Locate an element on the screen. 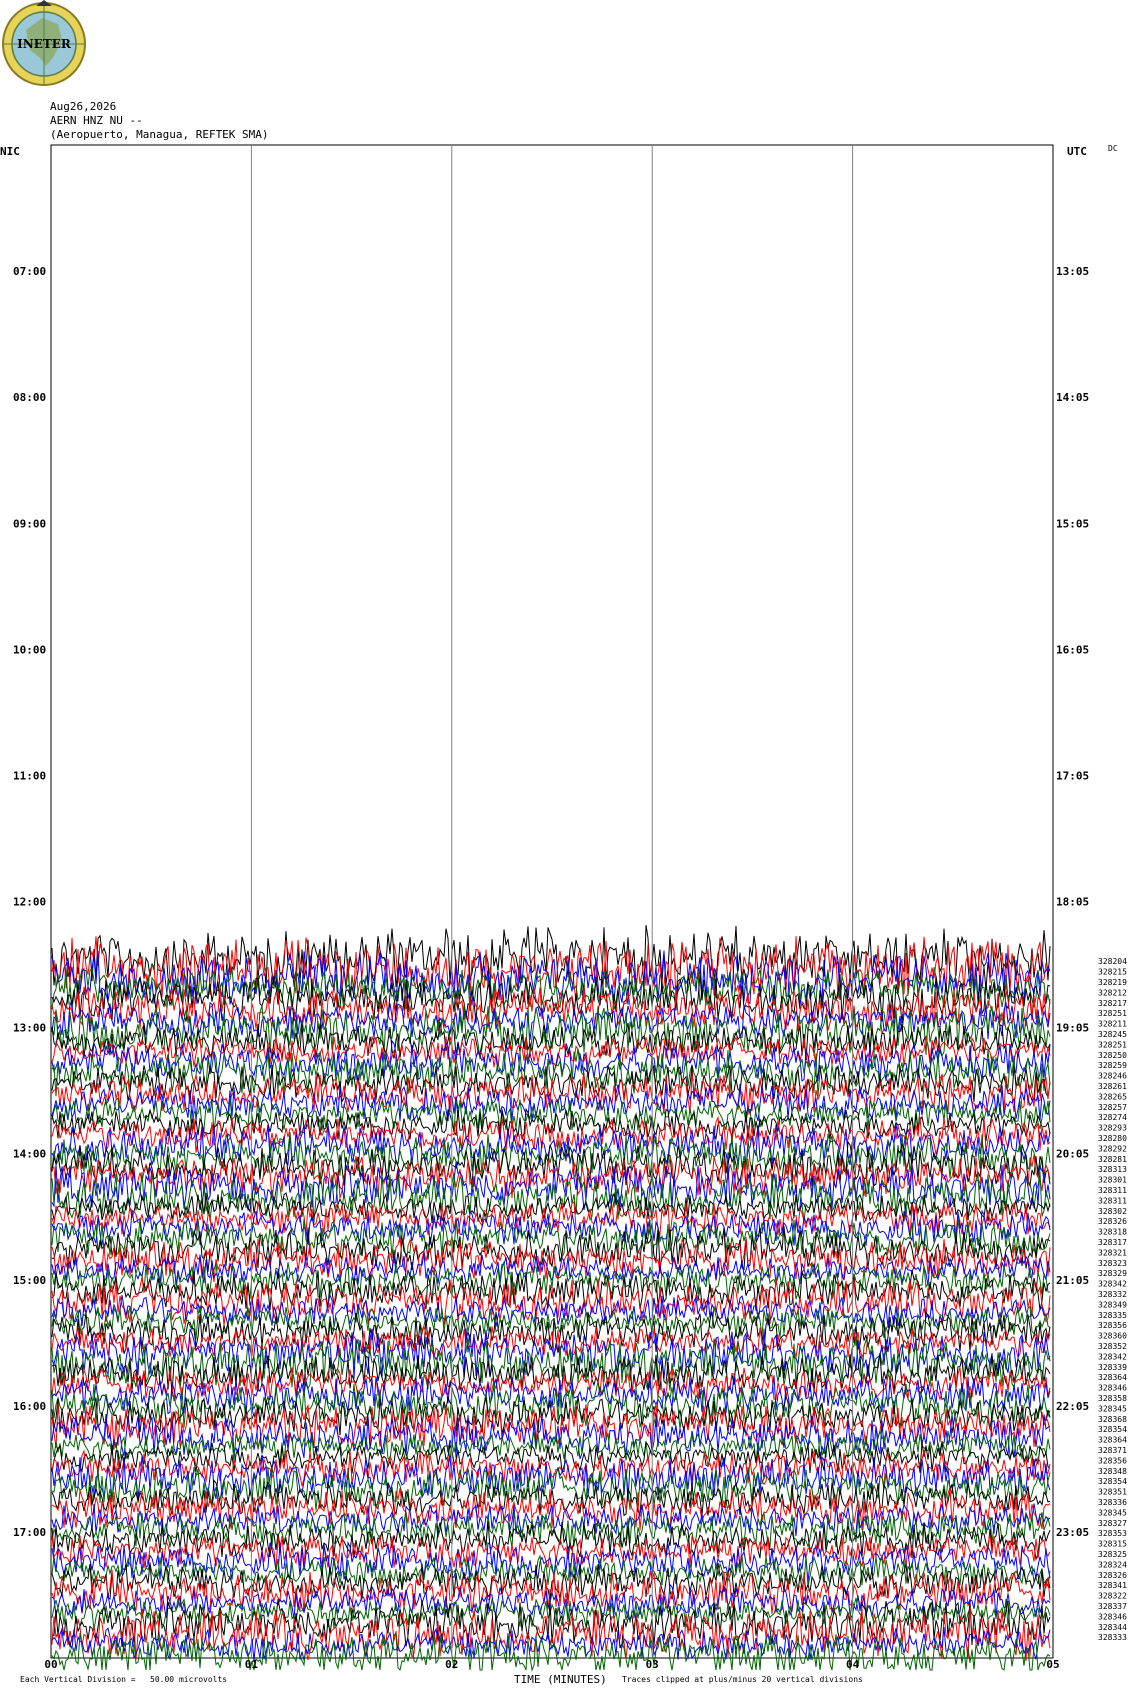  dc-offset-label: 328257 is located at coordinates (1112, 1107).